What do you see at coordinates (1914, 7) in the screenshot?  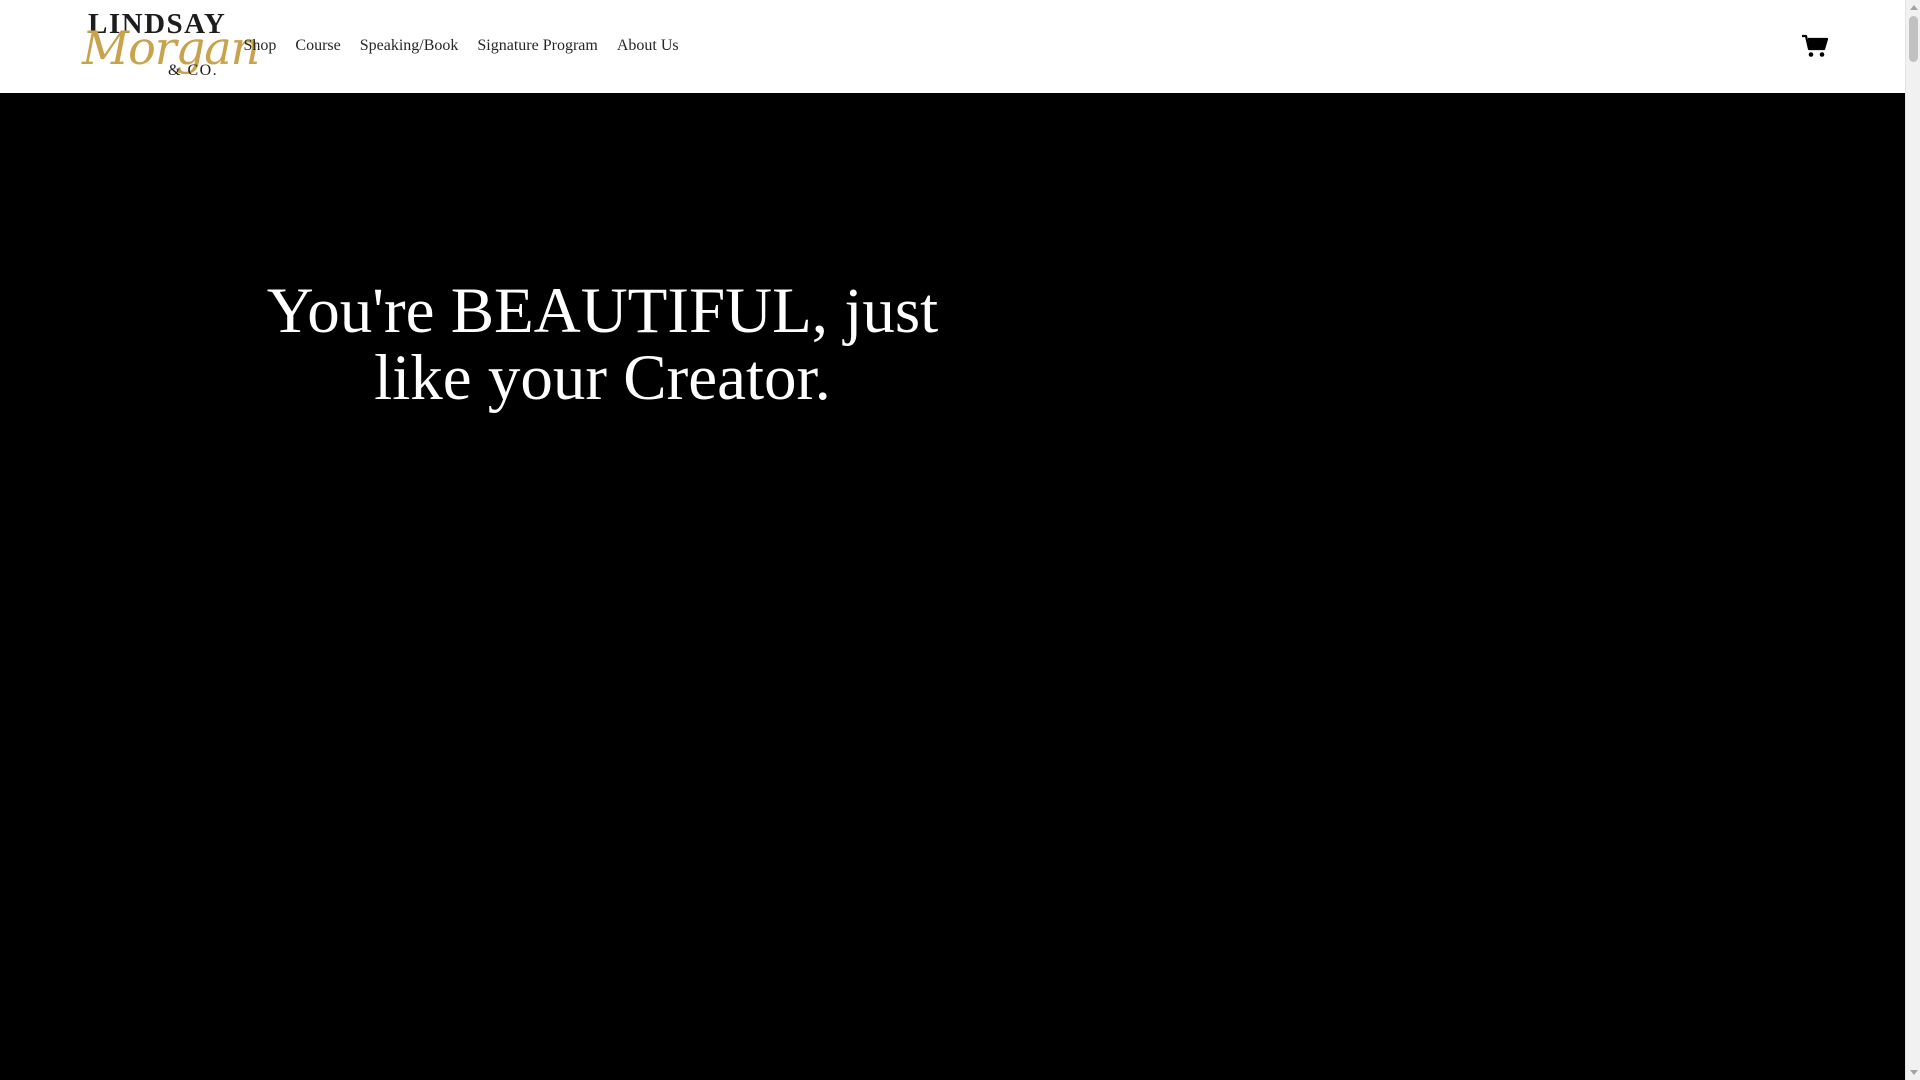 I see `scroll-up-arrow-icon` at bounding box center [1914, 7].